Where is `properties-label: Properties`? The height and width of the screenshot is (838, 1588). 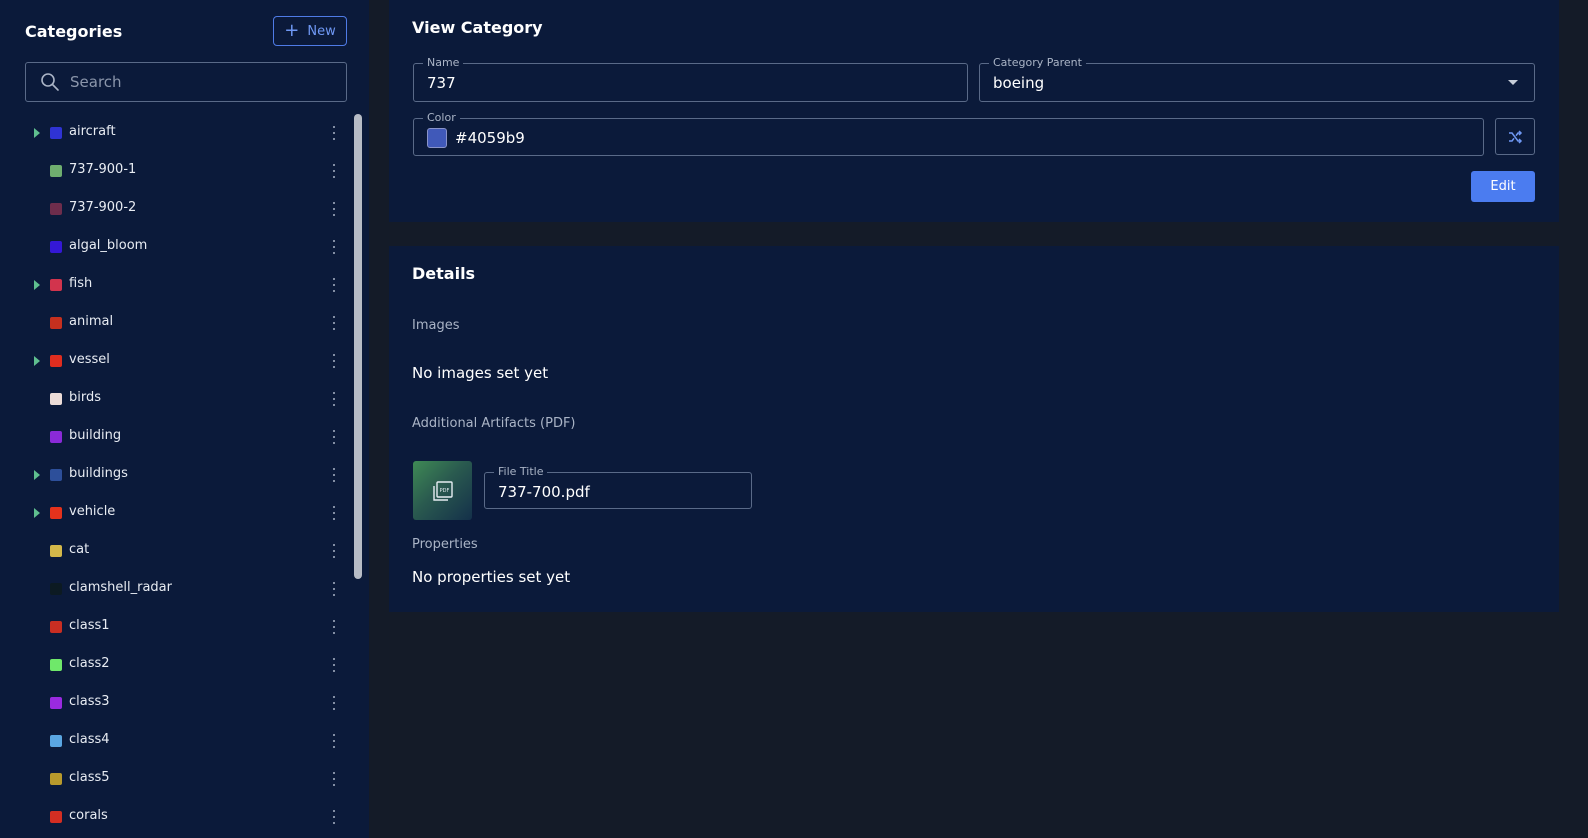
properties-label: Properties is located at coordinates (445, 544).